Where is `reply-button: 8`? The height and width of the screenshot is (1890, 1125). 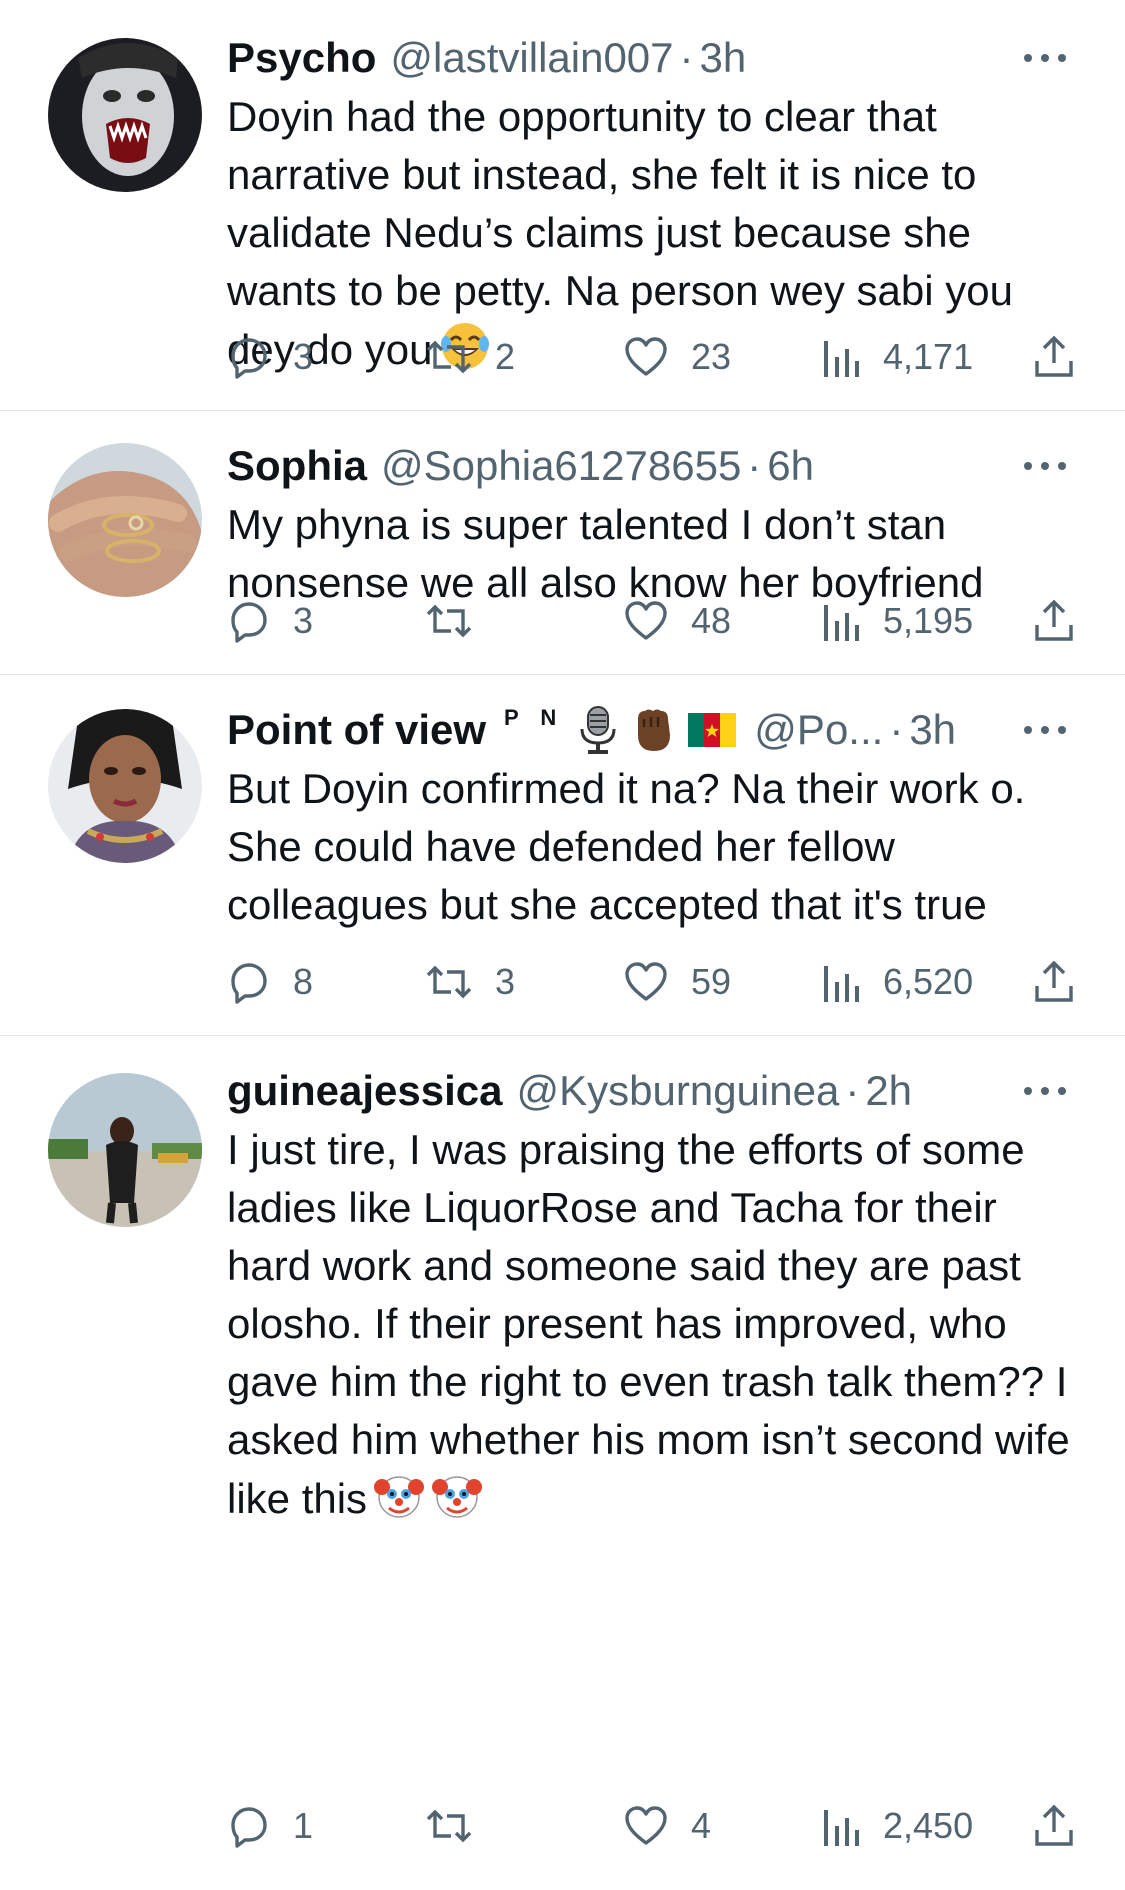 reply-button: 8 is located at coordinates (270, 982).